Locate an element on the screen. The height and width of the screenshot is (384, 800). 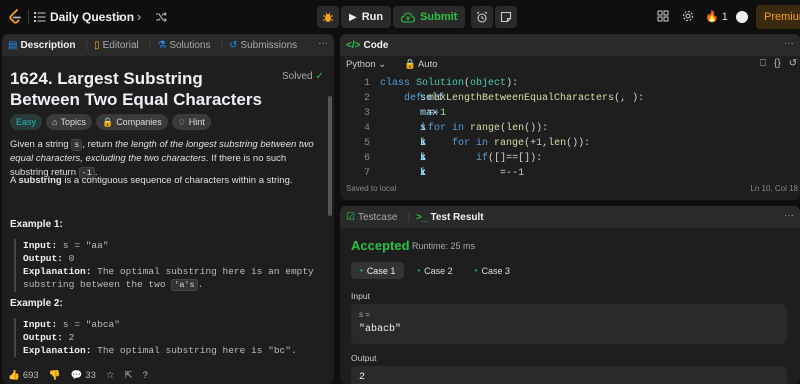
streak-counter: 🔥 1 is located at coordinates (716, 16).